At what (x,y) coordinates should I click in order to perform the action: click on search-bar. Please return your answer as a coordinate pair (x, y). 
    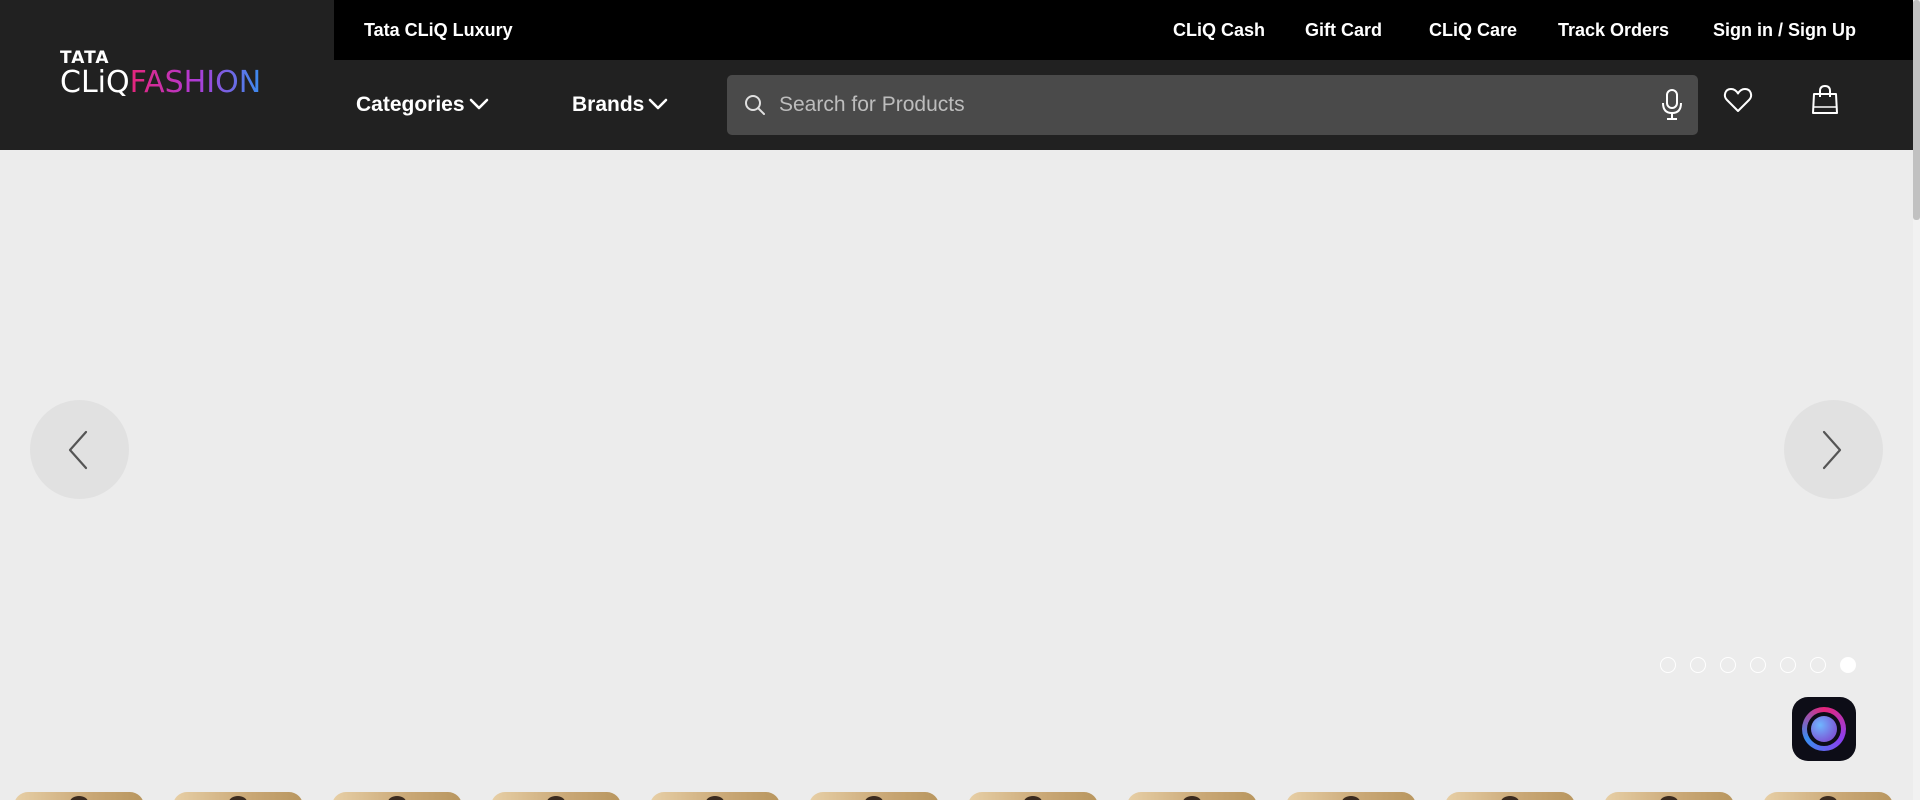
    Looking at the image, I should click on (1212, 105).